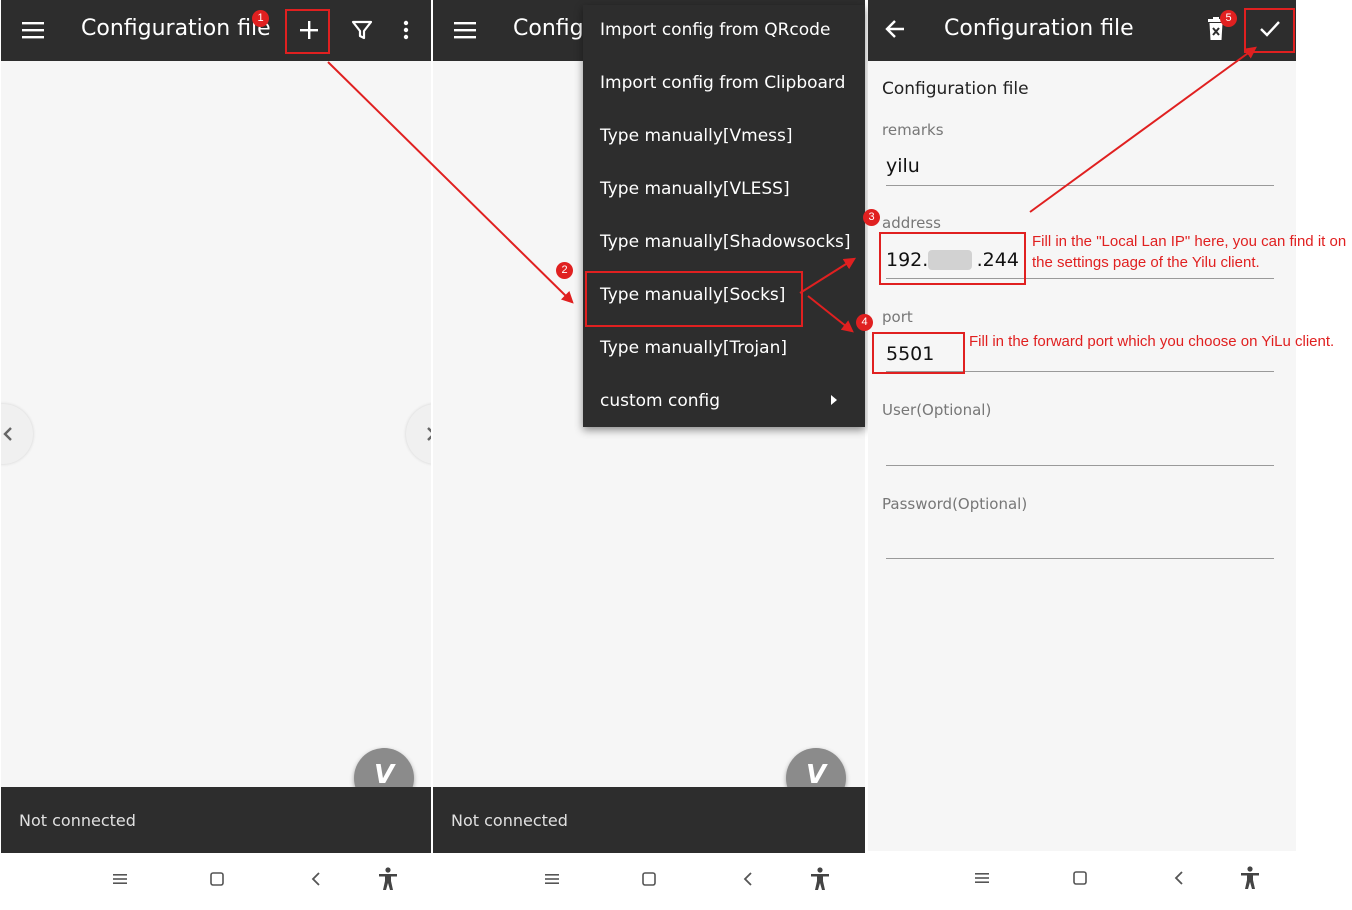  I want to click on password-input, so click(1080, 541).